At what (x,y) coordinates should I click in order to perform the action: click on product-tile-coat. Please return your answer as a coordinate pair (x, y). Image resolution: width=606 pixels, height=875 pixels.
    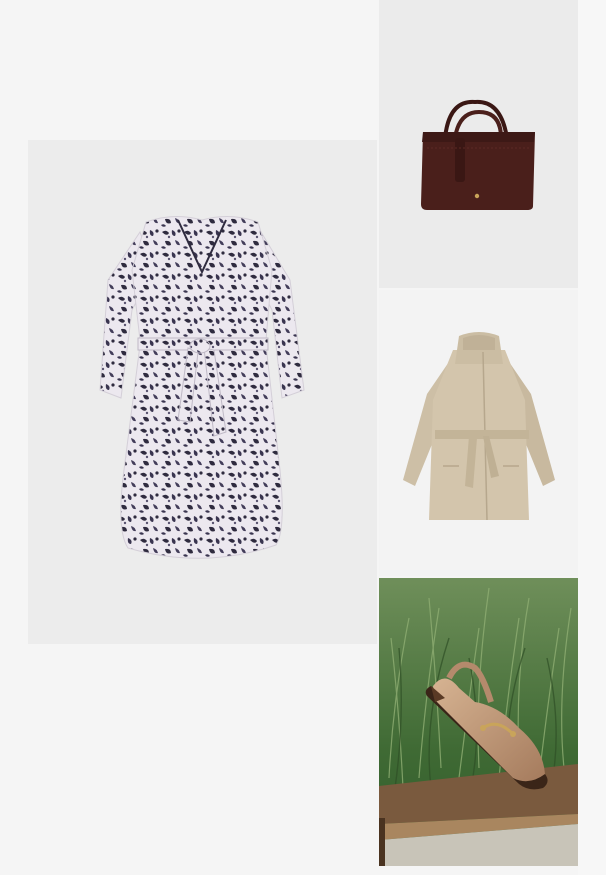
    Looking at the image, I should click on (478, 433).